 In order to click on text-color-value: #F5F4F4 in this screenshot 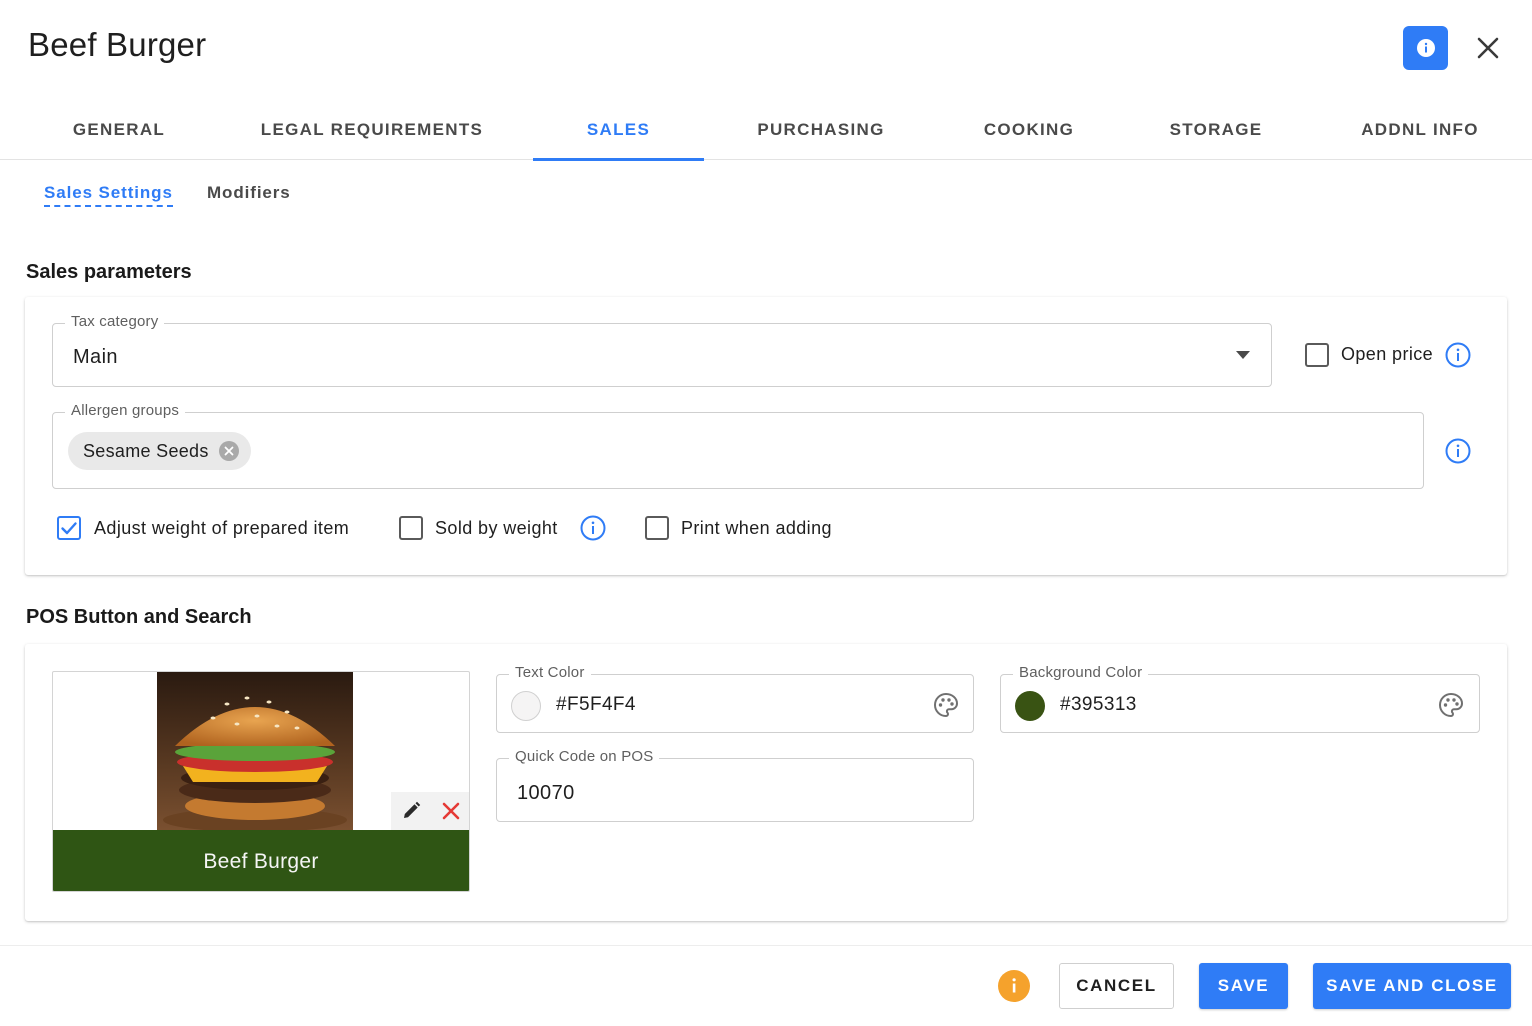, I will do `click(596, 704)`.